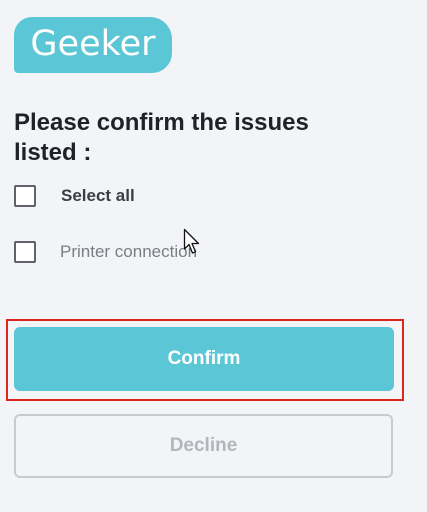 The image size is (427, 512). What do you see at coordinates (161, 137) in the screenshot?
I see `page-title: Please confirm the issues listed :` at bounding box center [161, 137].